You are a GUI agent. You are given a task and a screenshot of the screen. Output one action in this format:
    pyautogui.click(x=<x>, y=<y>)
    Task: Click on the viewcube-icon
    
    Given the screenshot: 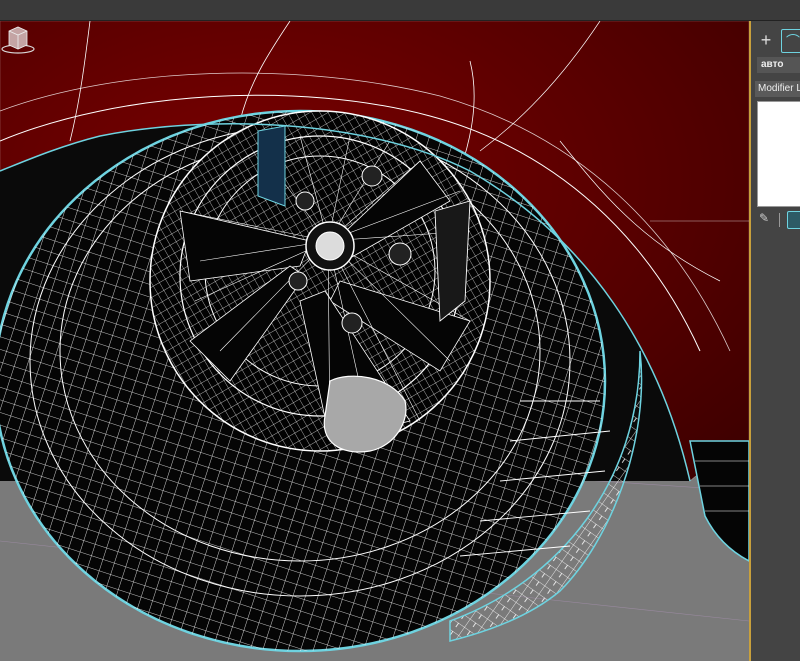 What is the action you would take?
    pyautogui.click(x=18, y=39)
    